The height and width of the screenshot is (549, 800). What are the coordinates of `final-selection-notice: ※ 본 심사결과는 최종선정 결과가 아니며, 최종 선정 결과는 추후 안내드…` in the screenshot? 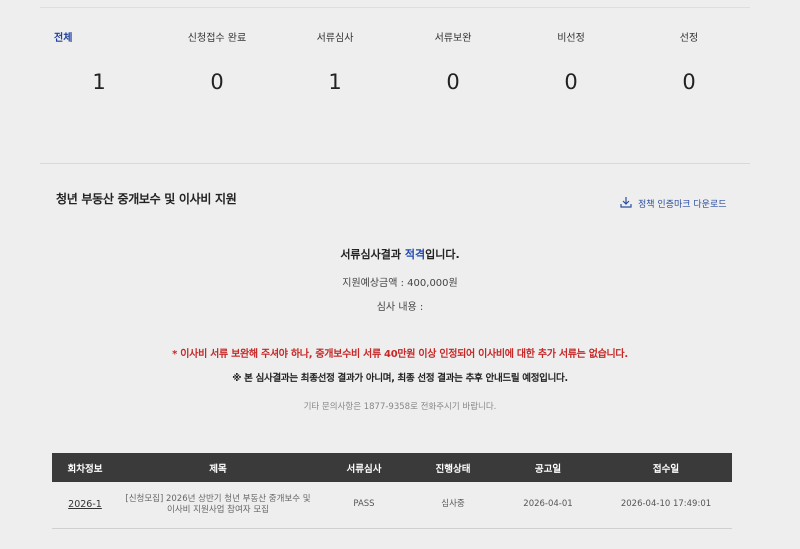 It's located at (400, 378).